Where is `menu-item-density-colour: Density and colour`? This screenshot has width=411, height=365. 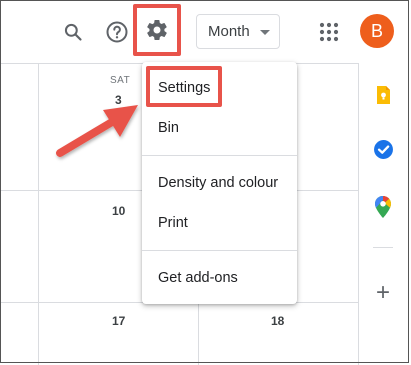
menu-item-density-colour: Density and colour is located at coordinates (219, 183).